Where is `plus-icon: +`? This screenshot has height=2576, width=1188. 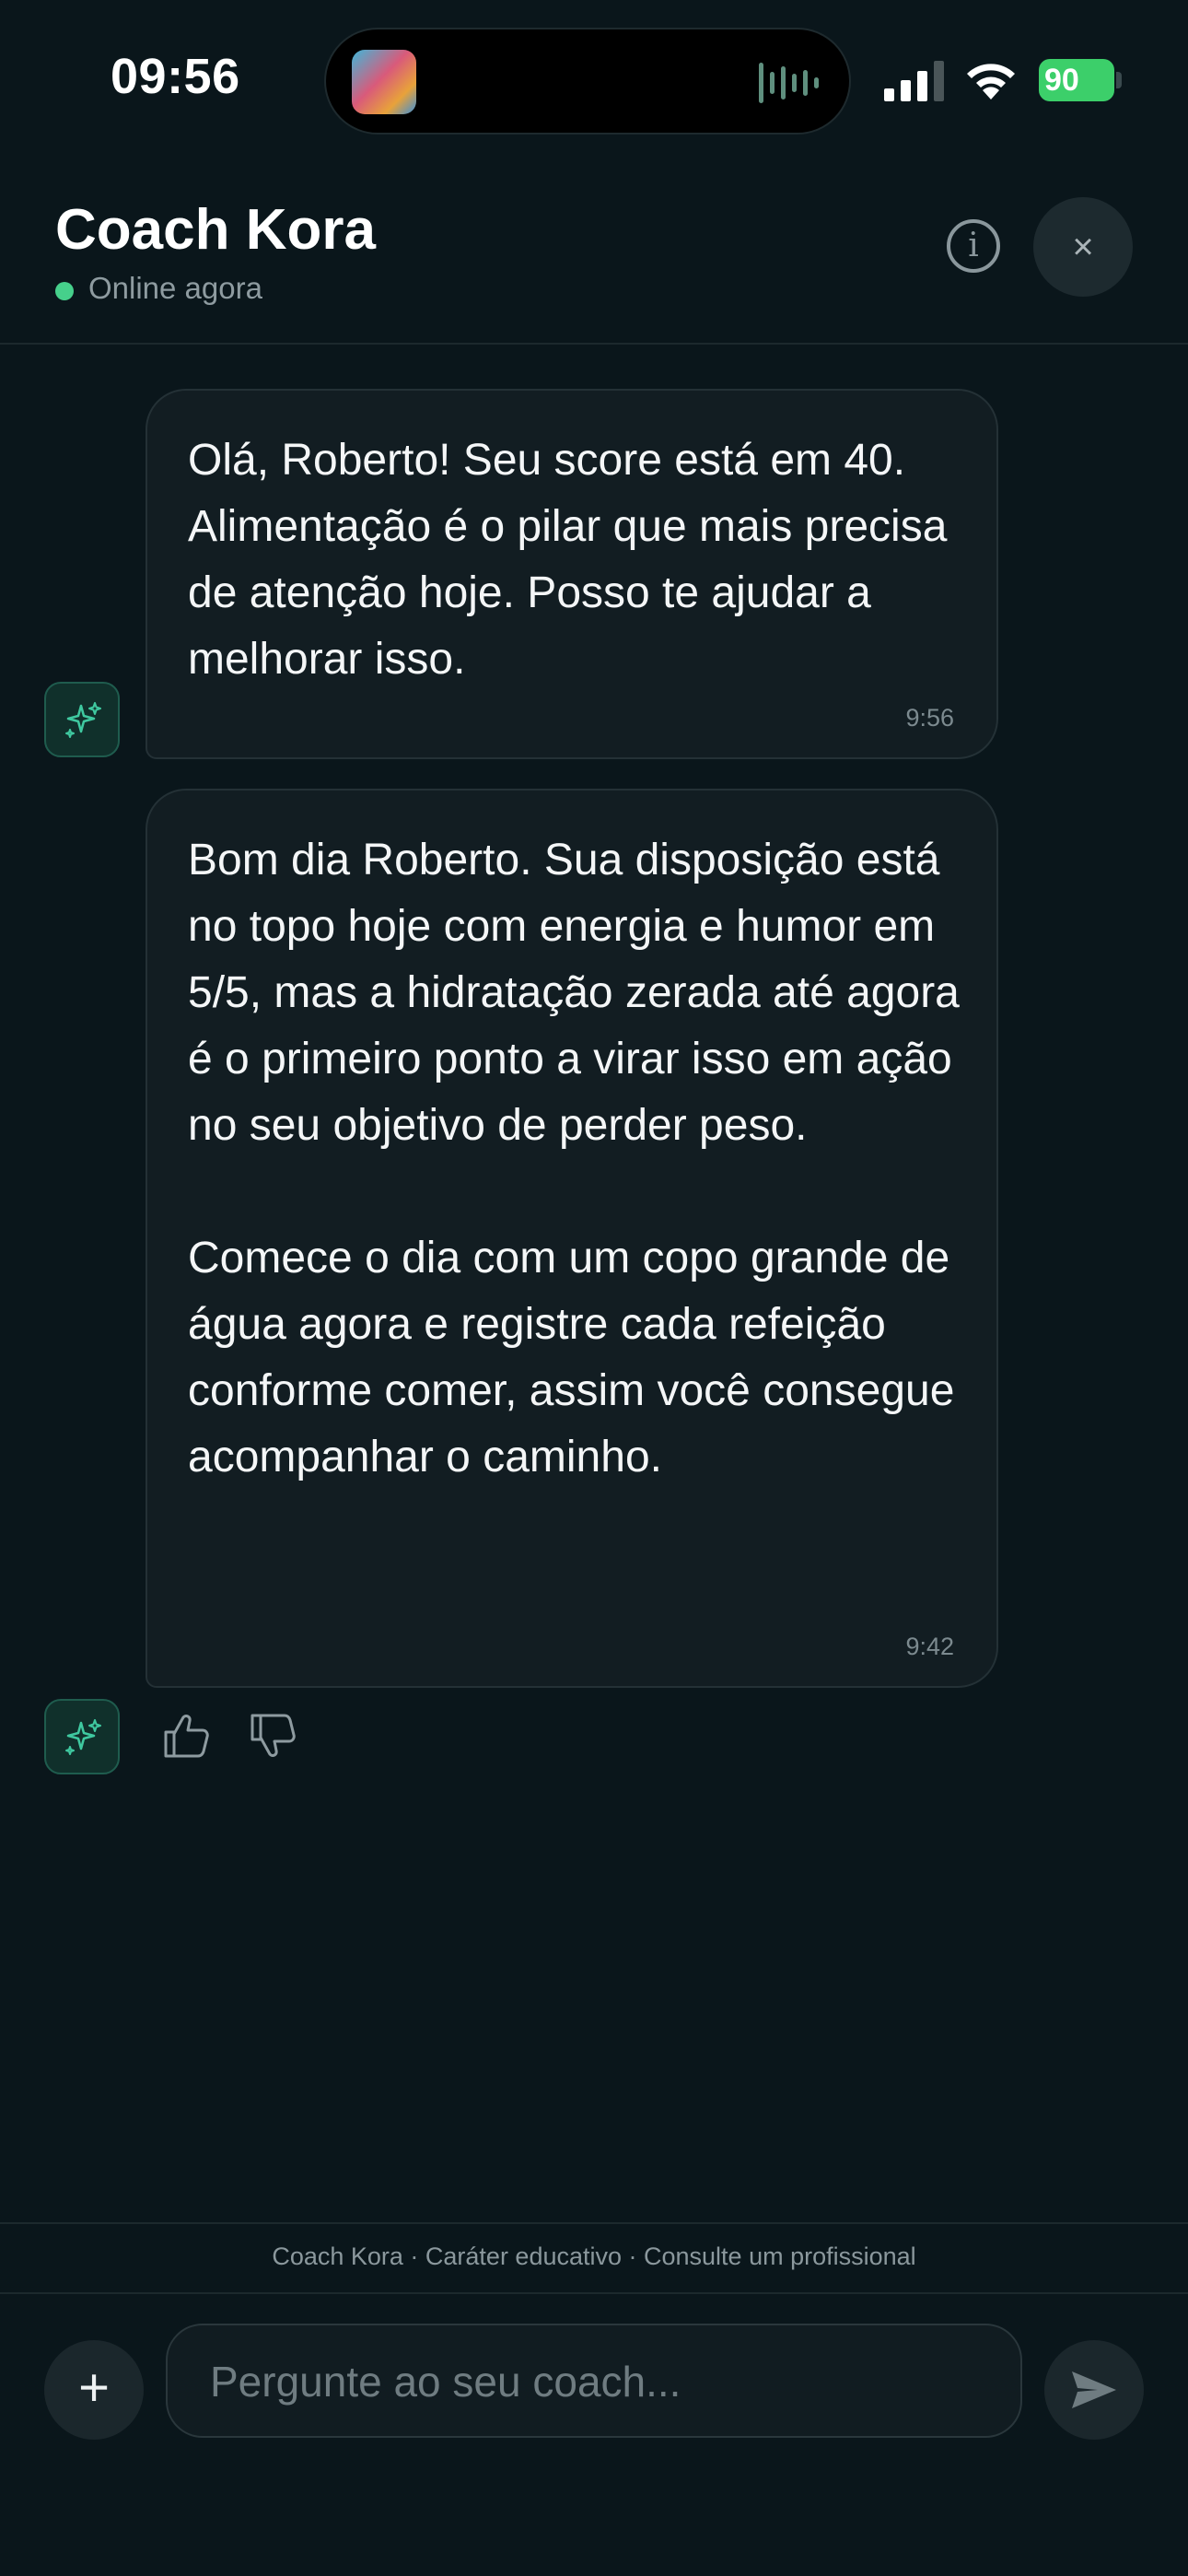 plus-icon: + is located at coordinates (94, 2388).